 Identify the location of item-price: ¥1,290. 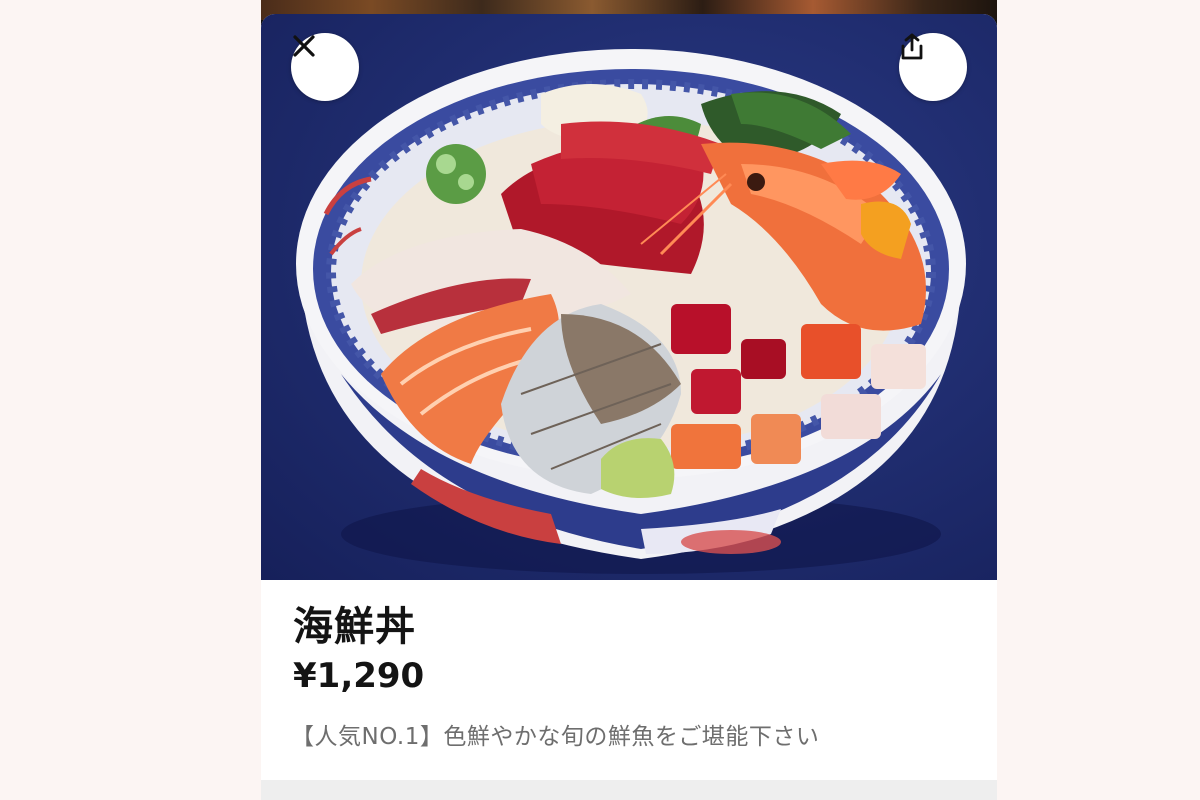
(359, 676).